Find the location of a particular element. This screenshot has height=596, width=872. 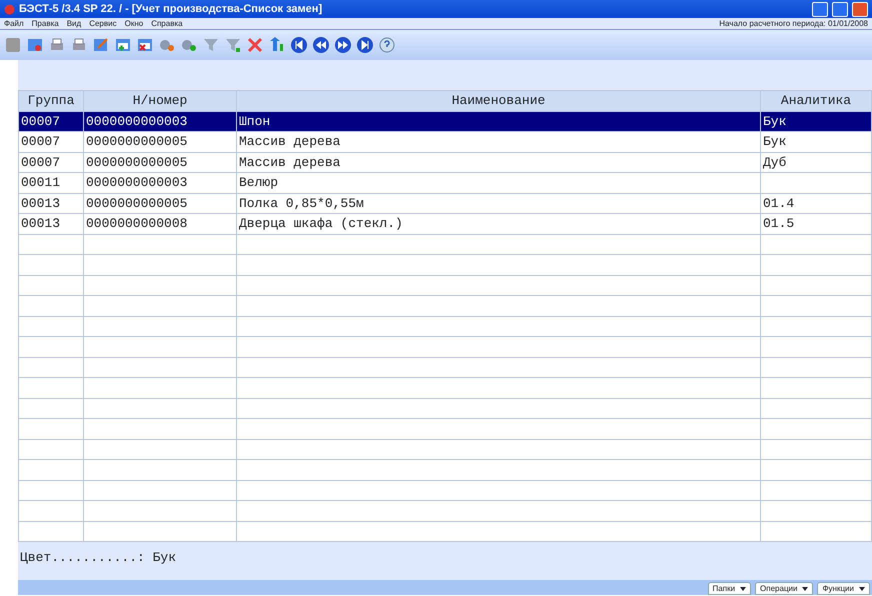

column-header: Наименование is located at coordinates (498, 100).